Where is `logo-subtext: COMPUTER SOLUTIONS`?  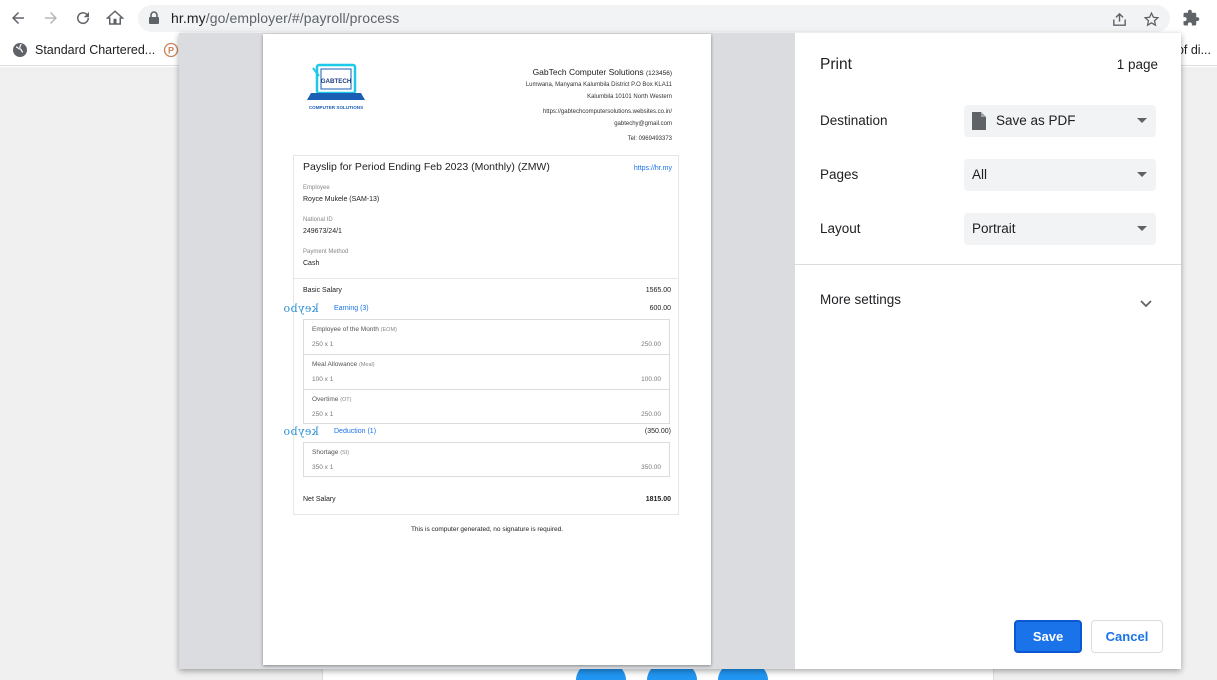
logo-subtext: COMPUTER SOLUTIONS is located at coordinates (336, 107).